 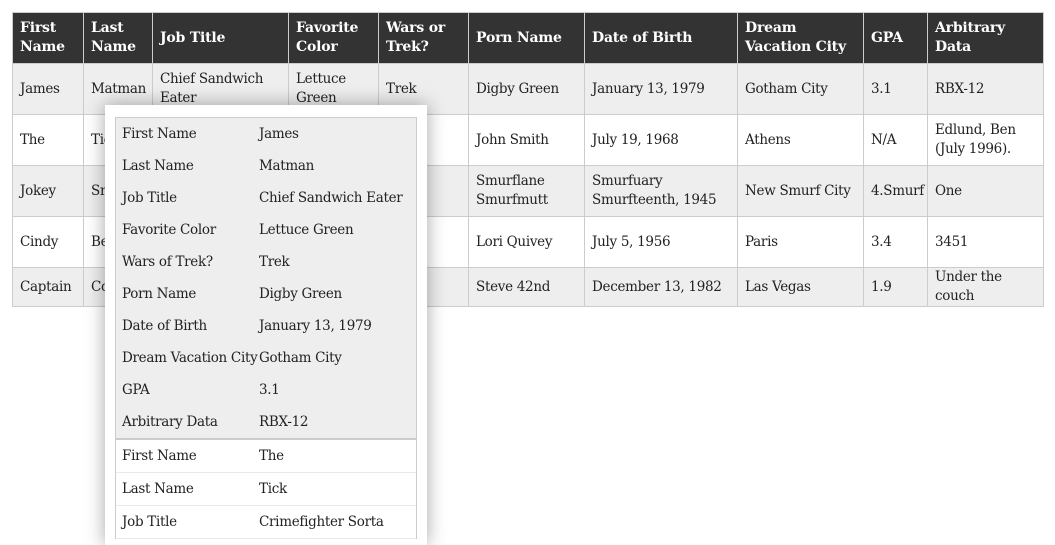 I want to click on field-value: Gotham City, so click(x=300, y=358).